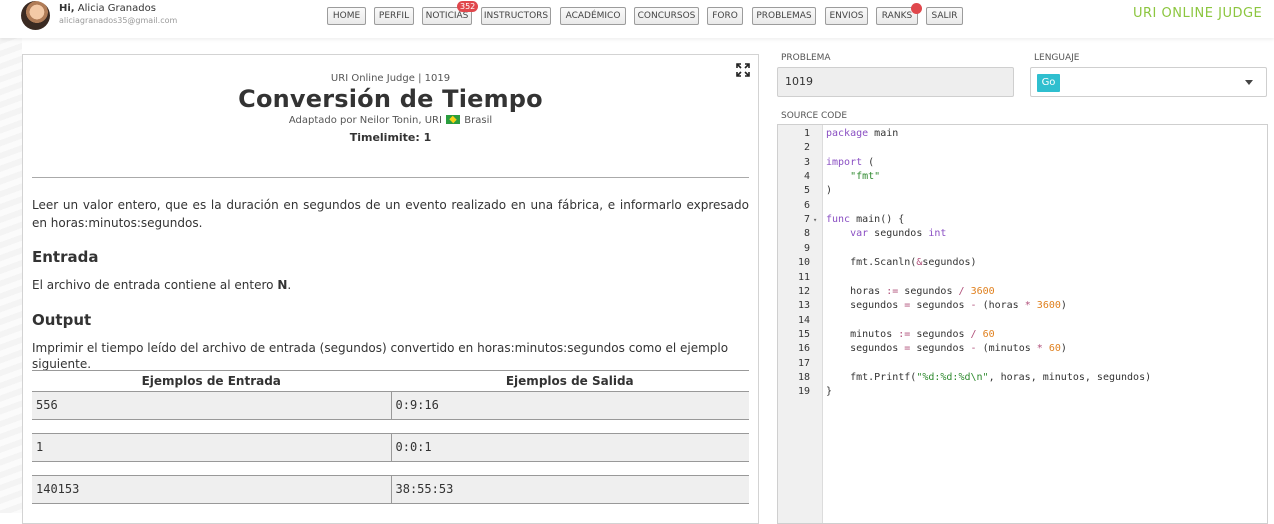 The image size is (1274, 524). What do you see at coordinates (803, 349) in the screenshot?
I see `line-number: 16` at bounding box center [803, 349].